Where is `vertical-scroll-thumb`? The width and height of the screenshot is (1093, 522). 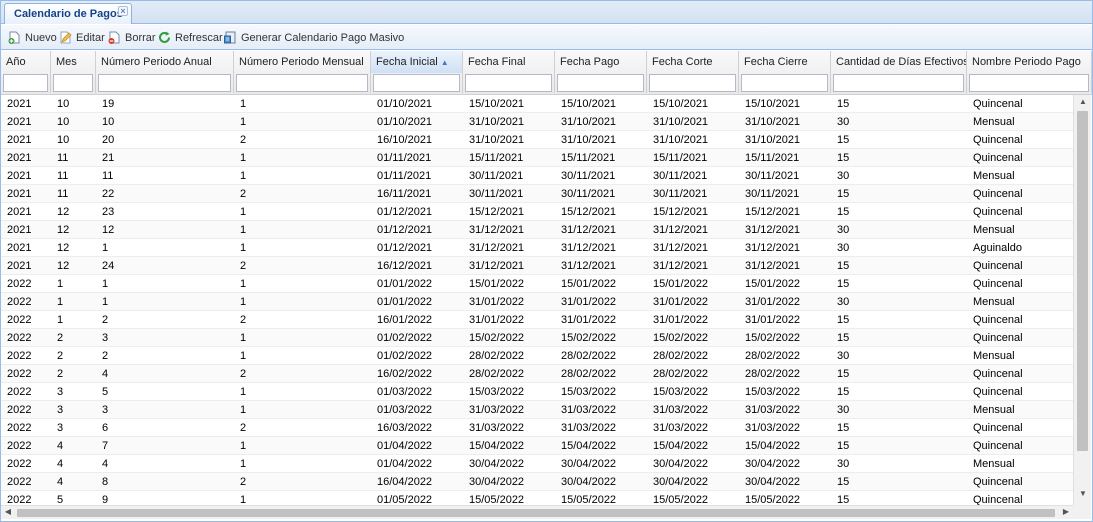 vertical-scroll-thumb is located at coordinates (1082, 281).